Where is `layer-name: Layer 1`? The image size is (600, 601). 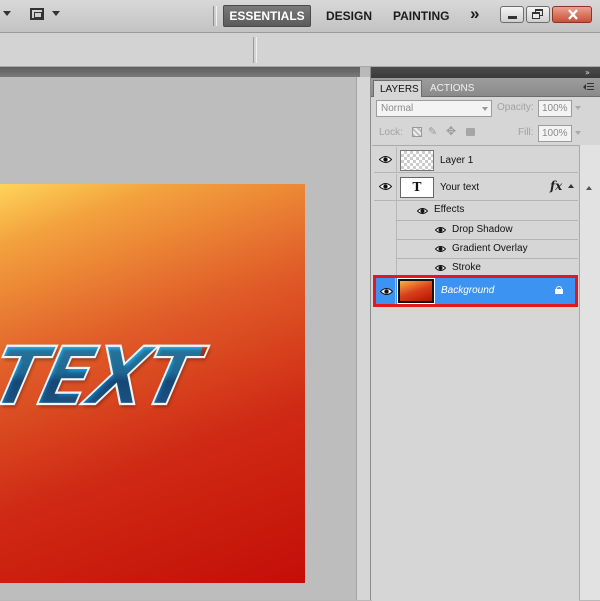
layer-name: Layer 1 is located at coordinates (456, 160).